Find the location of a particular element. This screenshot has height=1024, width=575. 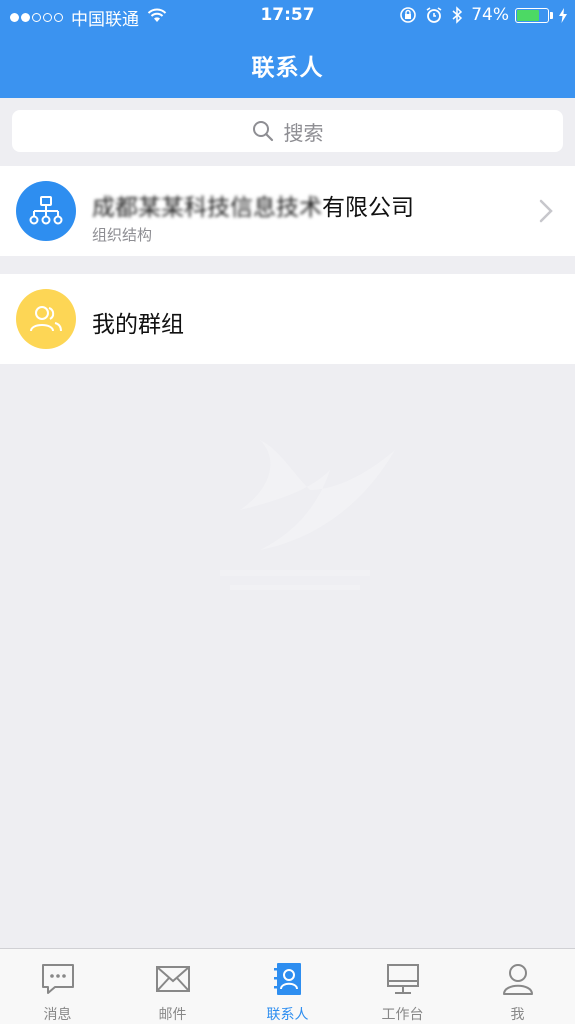

rotation-lock-icon is located at coordinates (408, 15).